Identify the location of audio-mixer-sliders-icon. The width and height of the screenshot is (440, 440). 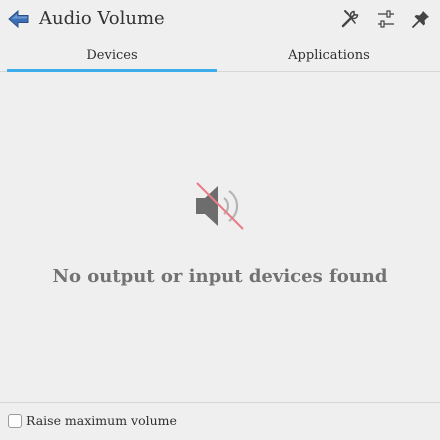
(386, 19).